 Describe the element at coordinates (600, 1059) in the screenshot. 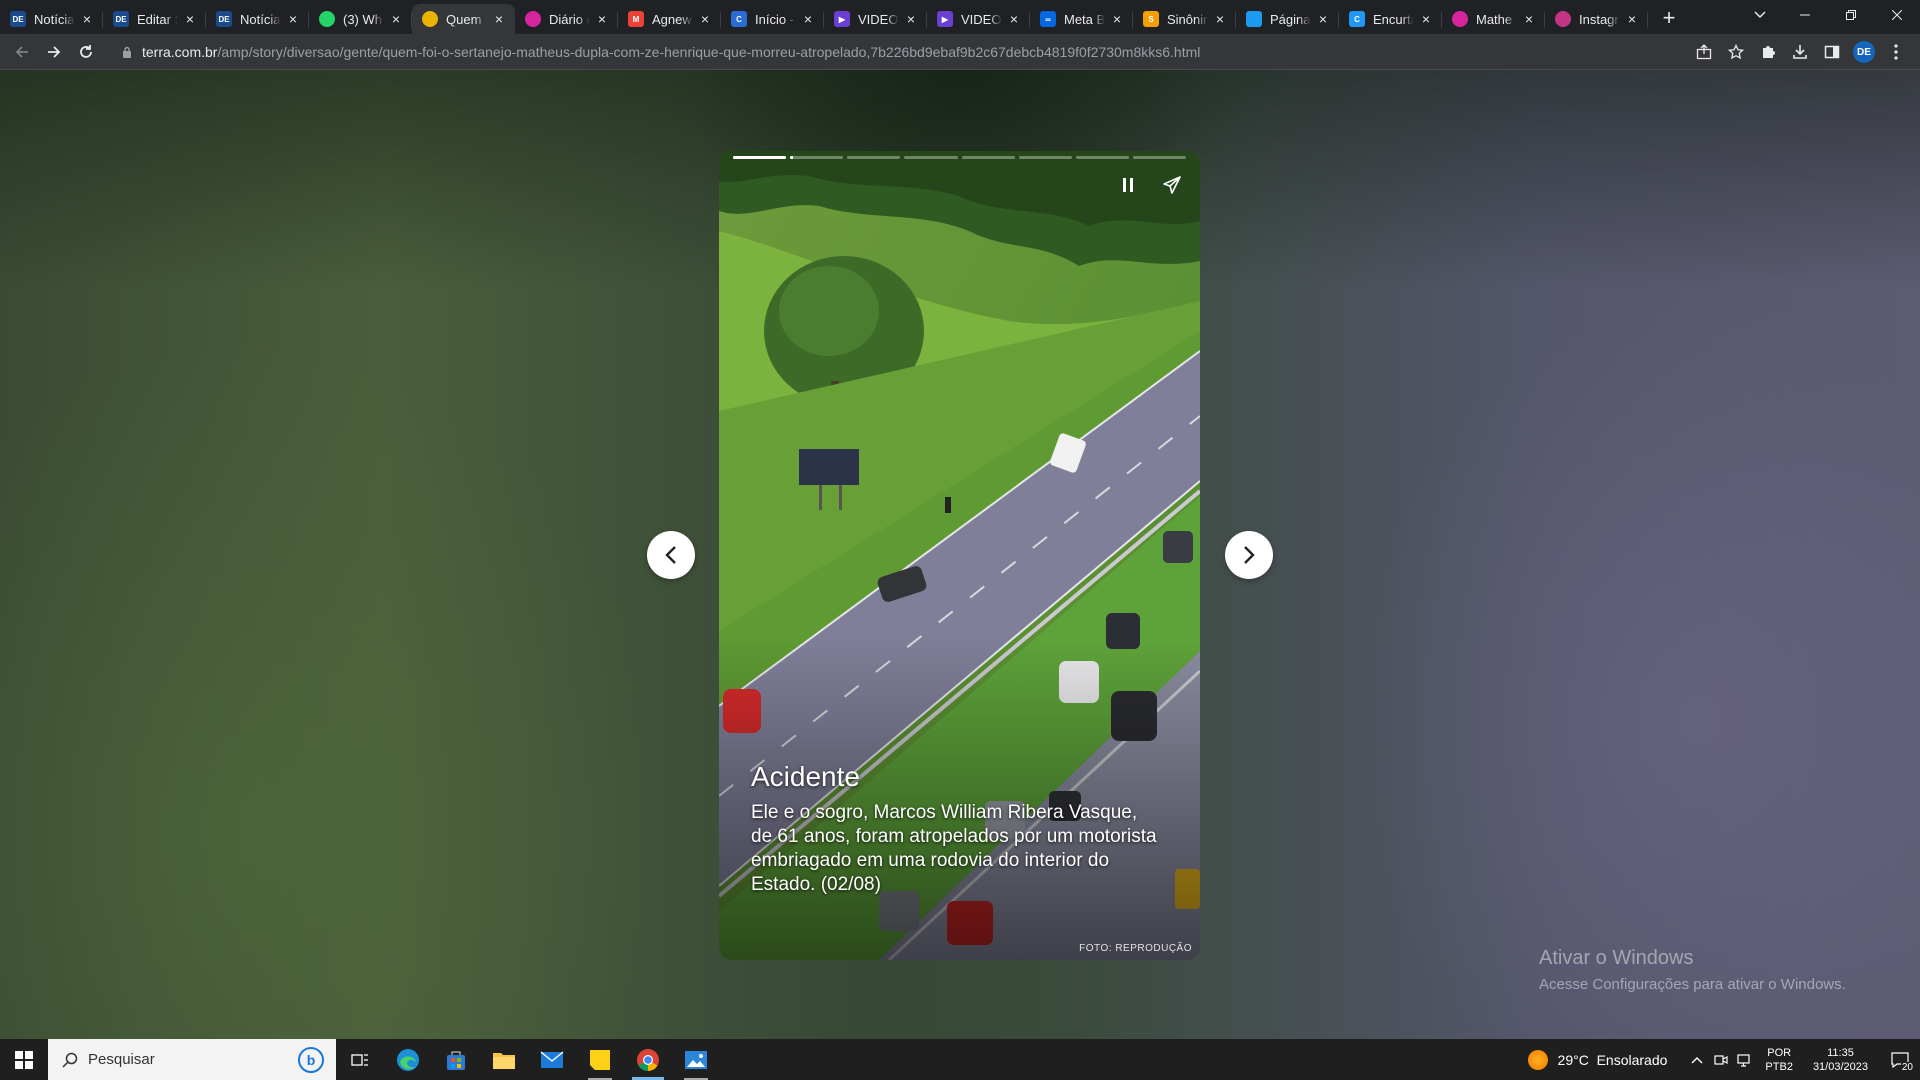

I see `sticky-notes-app` at that location.